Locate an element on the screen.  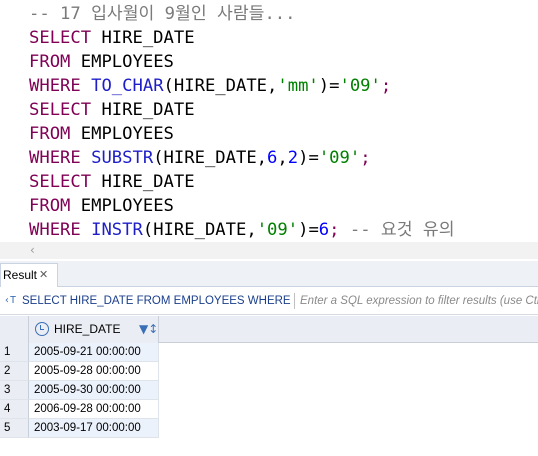
code-token: , is located at coordinates (282, 158).